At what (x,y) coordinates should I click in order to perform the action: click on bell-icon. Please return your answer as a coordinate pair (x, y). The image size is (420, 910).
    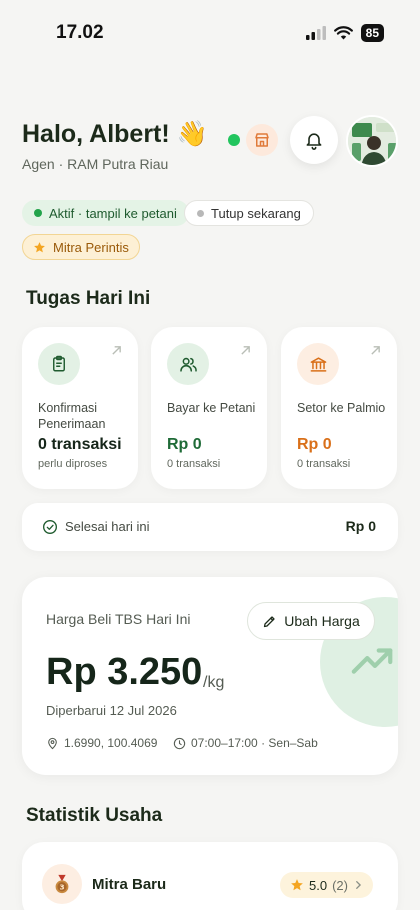
    Looking at the image, I should click on (314, 141).